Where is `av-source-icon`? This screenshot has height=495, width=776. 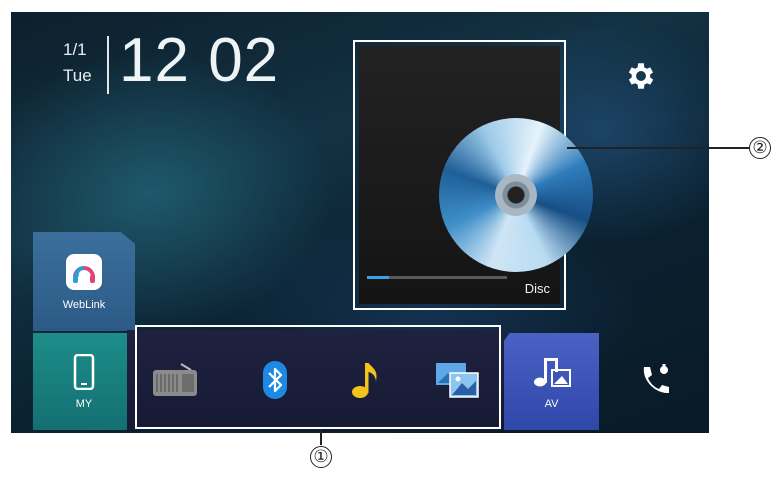 av-source-icon is located at coordinates (552, 372).